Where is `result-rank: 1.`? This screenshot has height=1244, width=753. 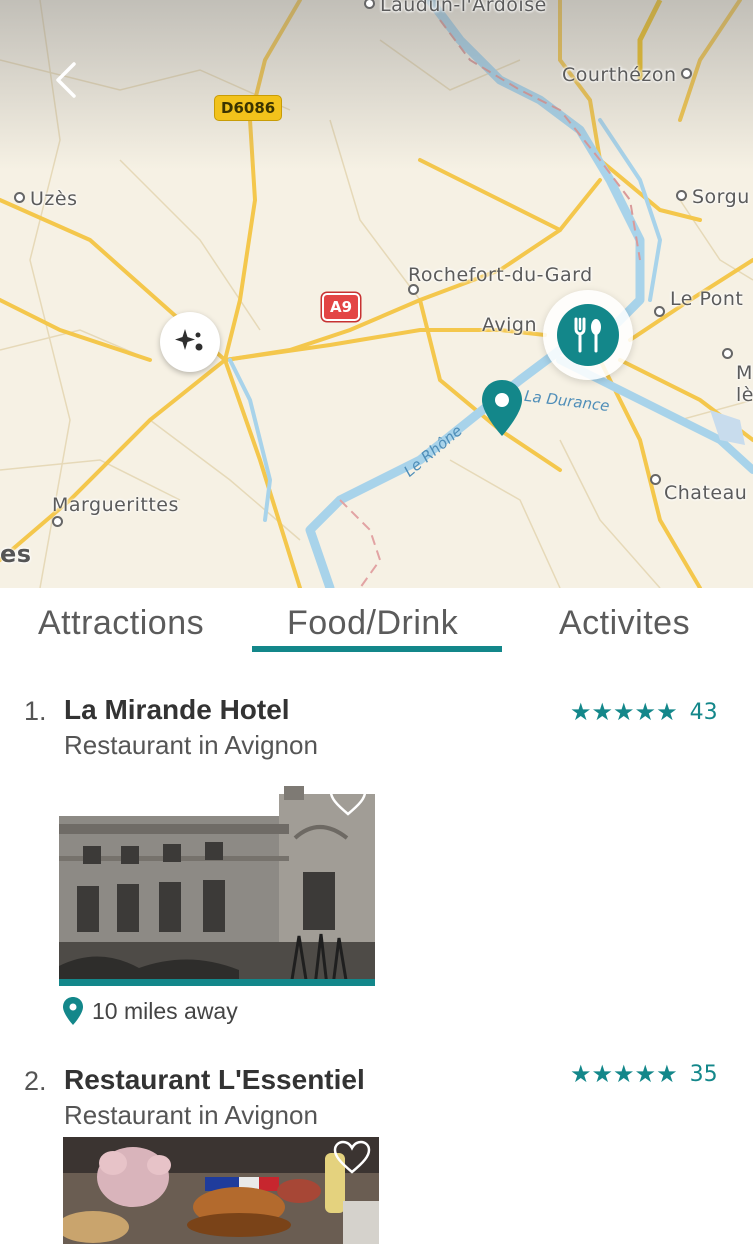 result-rank: 1. is located at coordinates (35, 711).